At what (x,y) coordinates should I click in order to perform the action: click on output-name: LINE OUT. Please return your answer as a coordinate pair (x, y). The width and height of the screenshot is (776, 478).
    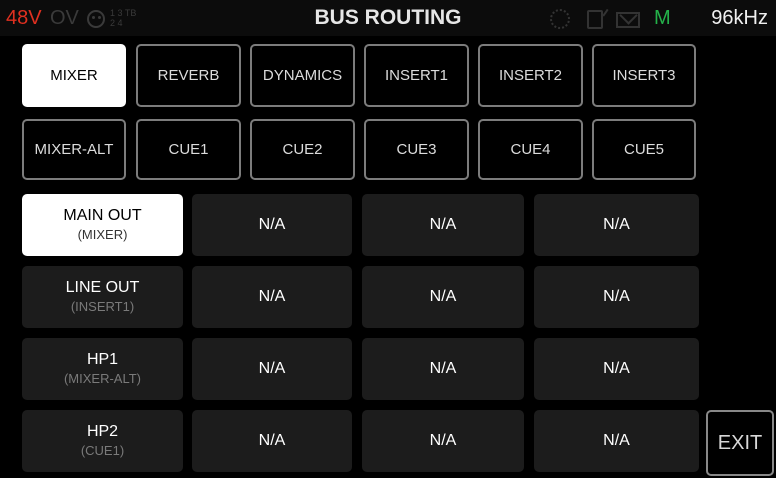
    Looking at the image, I should click on (102, 287).